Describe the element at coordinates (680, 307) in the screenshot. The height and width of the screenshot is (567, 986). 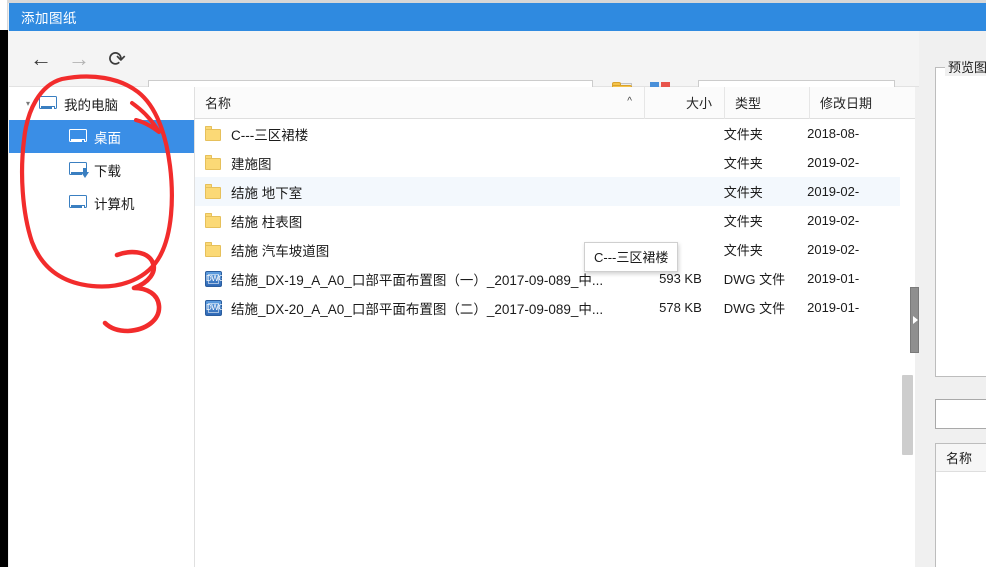
I see `file-size-cell: 578 KB` at that location.